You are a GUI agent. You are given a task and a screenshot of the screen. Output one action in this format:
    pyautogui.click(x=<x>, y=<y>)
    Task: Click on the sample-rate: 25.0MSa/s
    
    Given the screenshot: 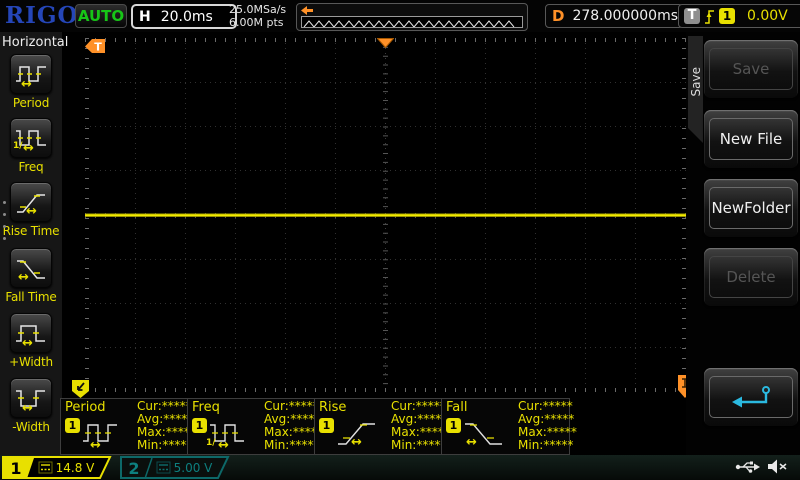 What is the action you would take?
    pyautogui.click(x=258, y=9)
    